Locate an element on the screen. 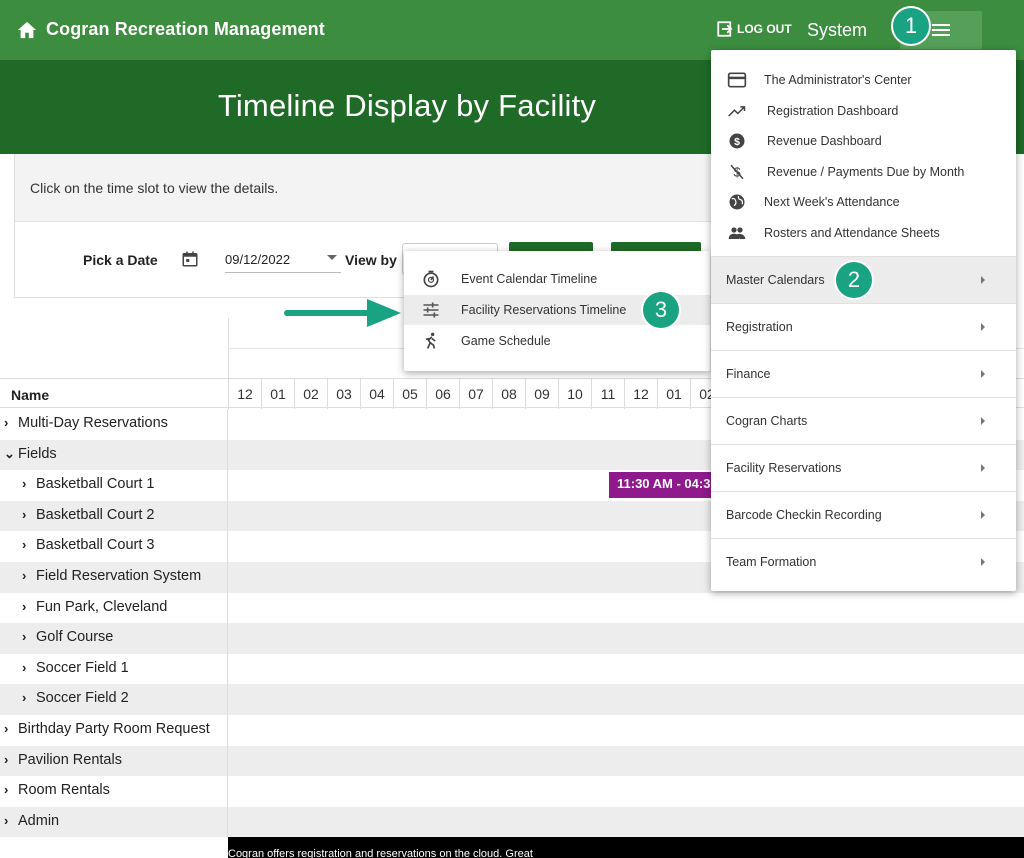  row-name-cell: › Golf Course is located at coordinates (114, 638).